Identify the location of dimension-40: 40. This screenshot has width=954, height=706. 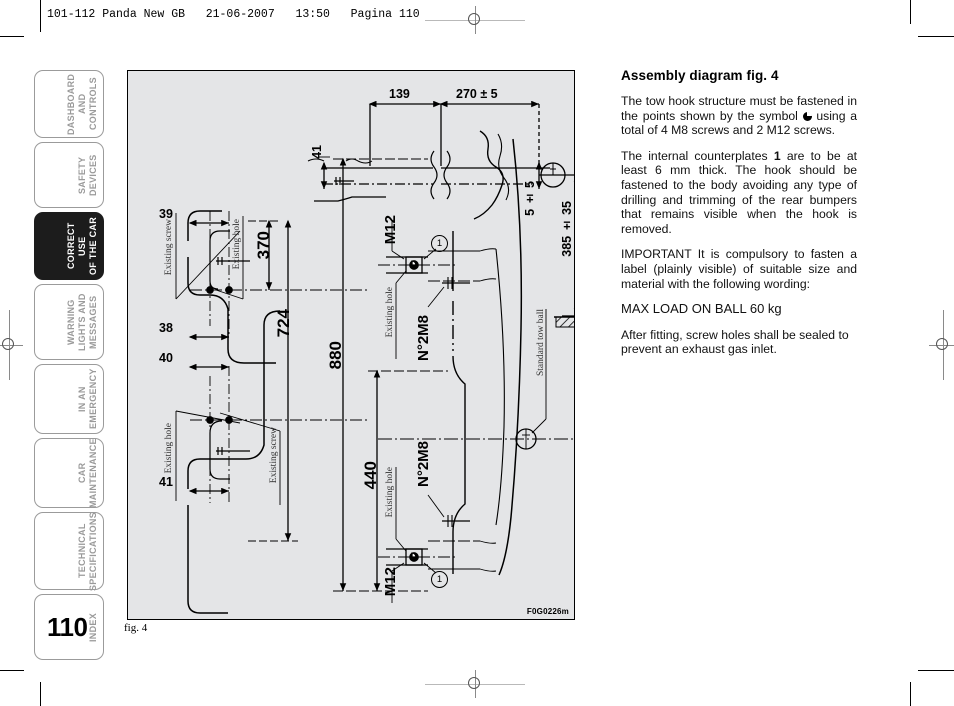
(166, 358).